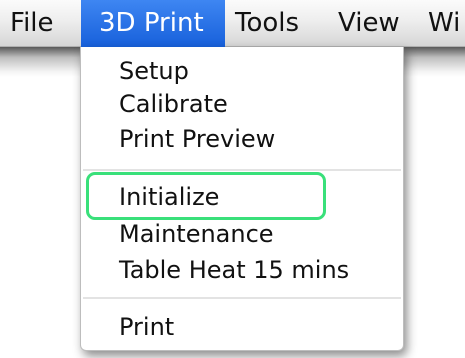 Image resolution: width=465 pixels, height=358 pixels. What do you see at coordinates (32, 23) in the screenshot?
I see `menu-file: File` at bounding box center [32, 23].